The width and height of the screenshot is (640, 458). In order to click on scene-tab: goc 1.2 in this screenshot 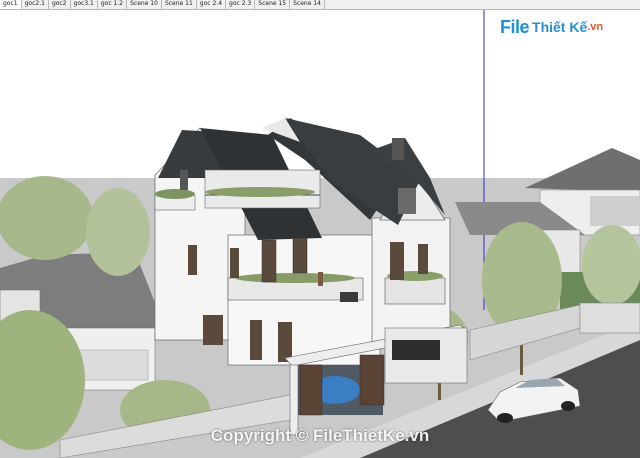, I will do `click(113, 4)`.